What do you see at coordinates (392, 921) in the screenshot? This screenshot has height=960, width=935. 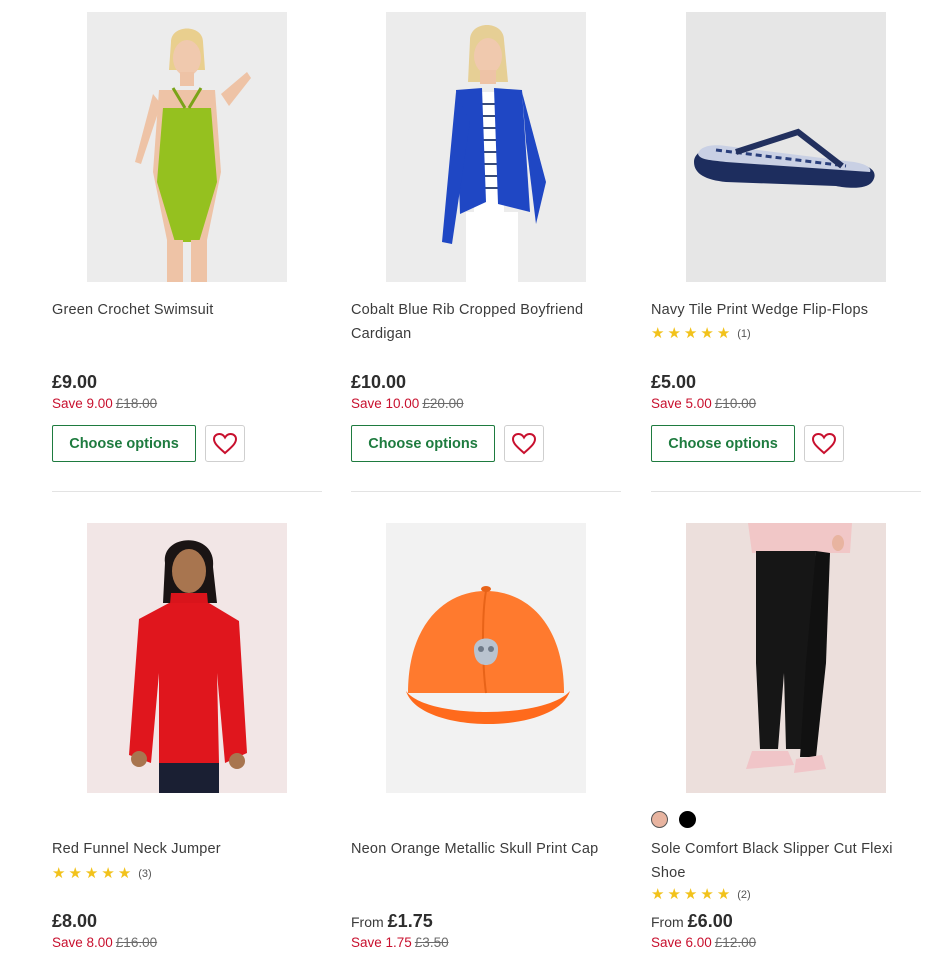 I see `product-price: From £1.75` at bounding box center [392, 921].